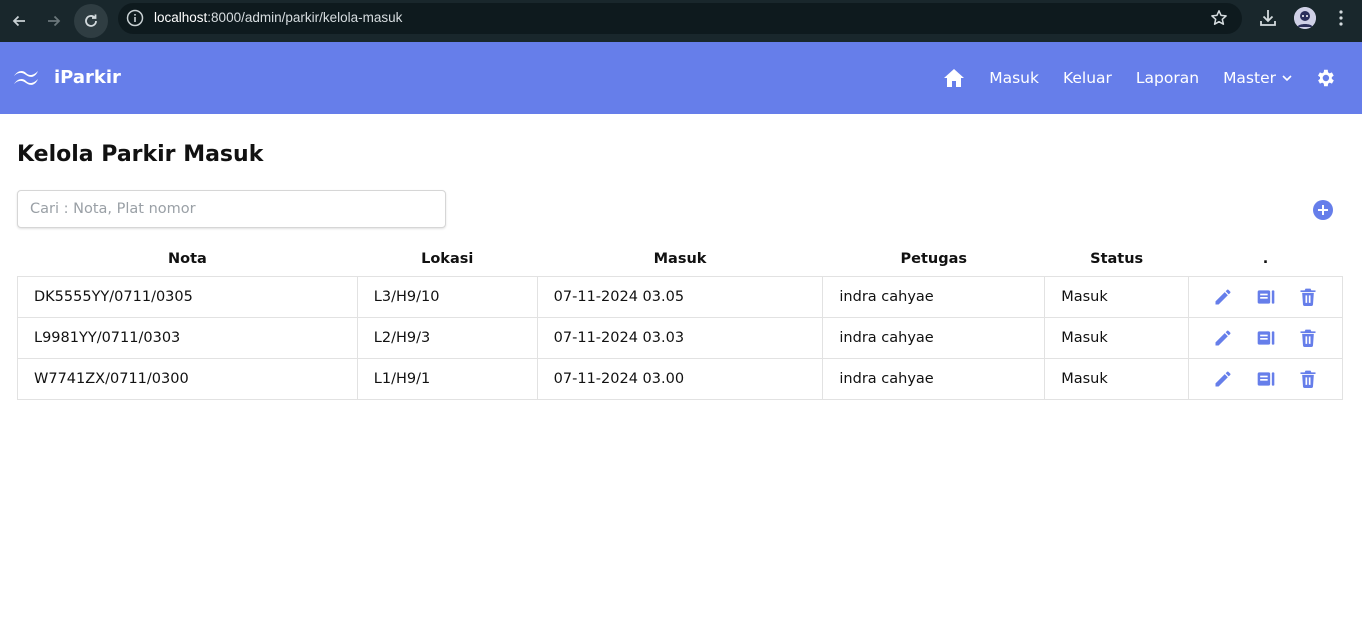 The height and width of the screenshot is (629, 1362). What do you see at coordinates (1219, 18) in the screenshot?
I see `star-icon` at bounding box center [1219, 18].